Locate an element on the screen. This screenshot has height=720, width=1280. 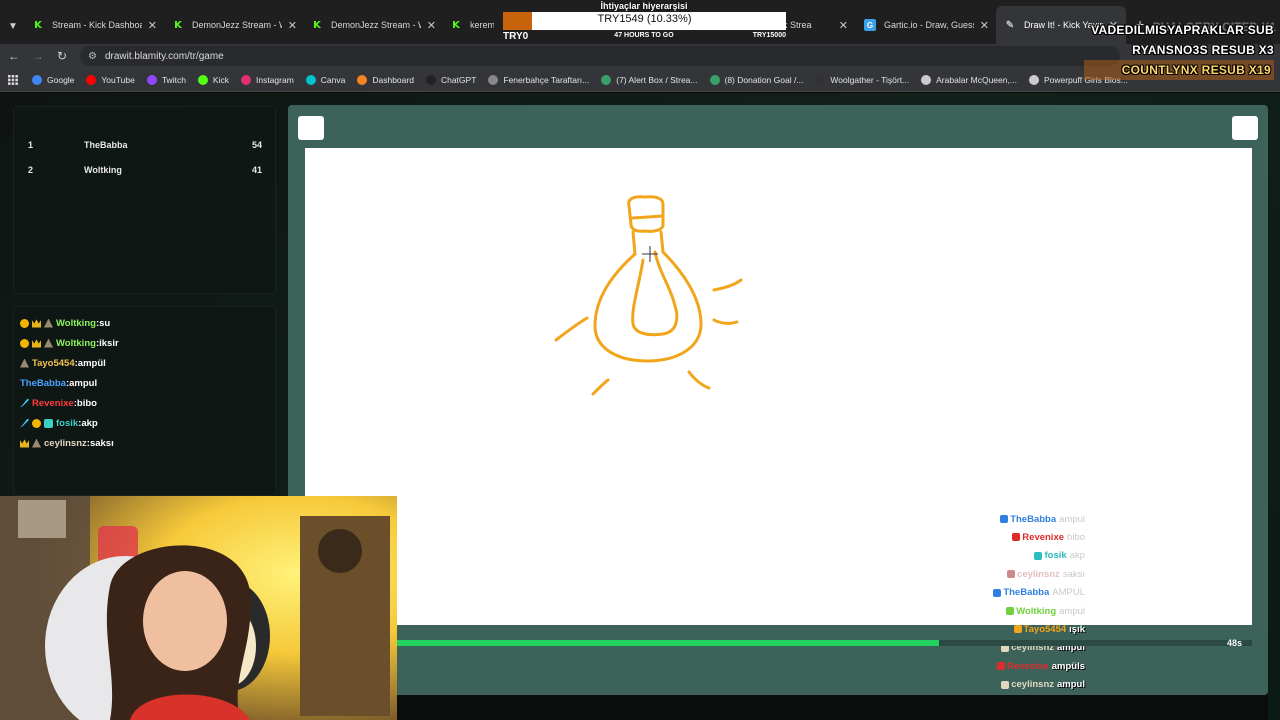
stream-chat-username: fosik is located at coordinates (1055, 556).